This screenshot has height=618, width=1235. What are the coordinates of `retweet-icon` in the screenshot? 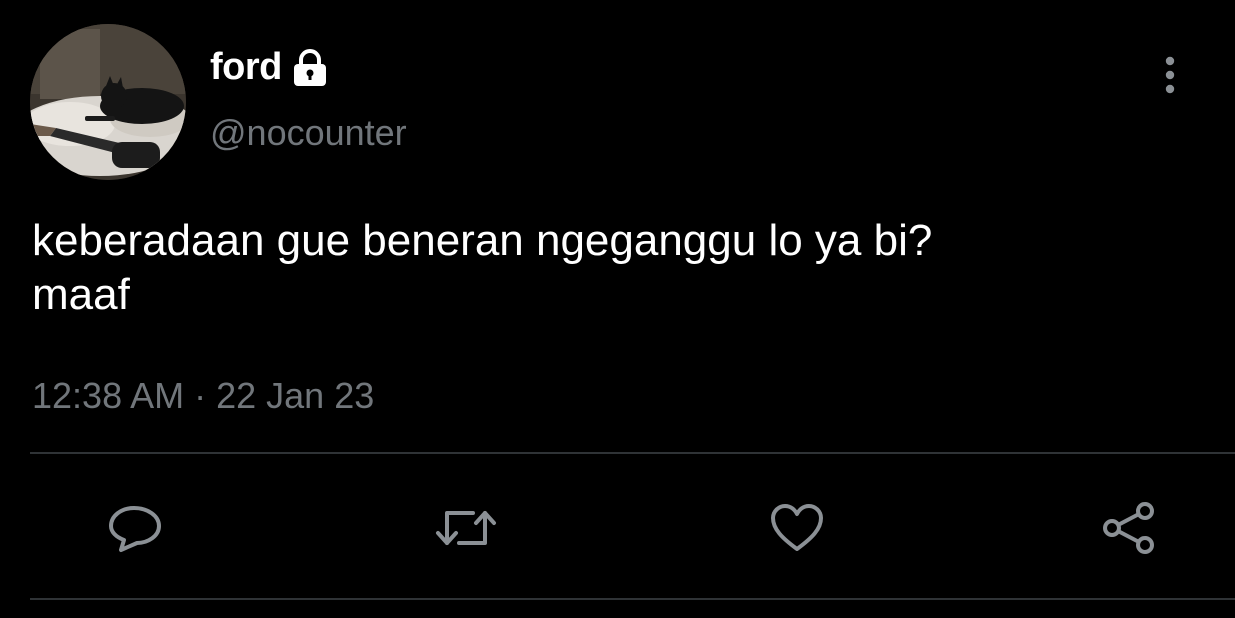 It's located at (466, 528).